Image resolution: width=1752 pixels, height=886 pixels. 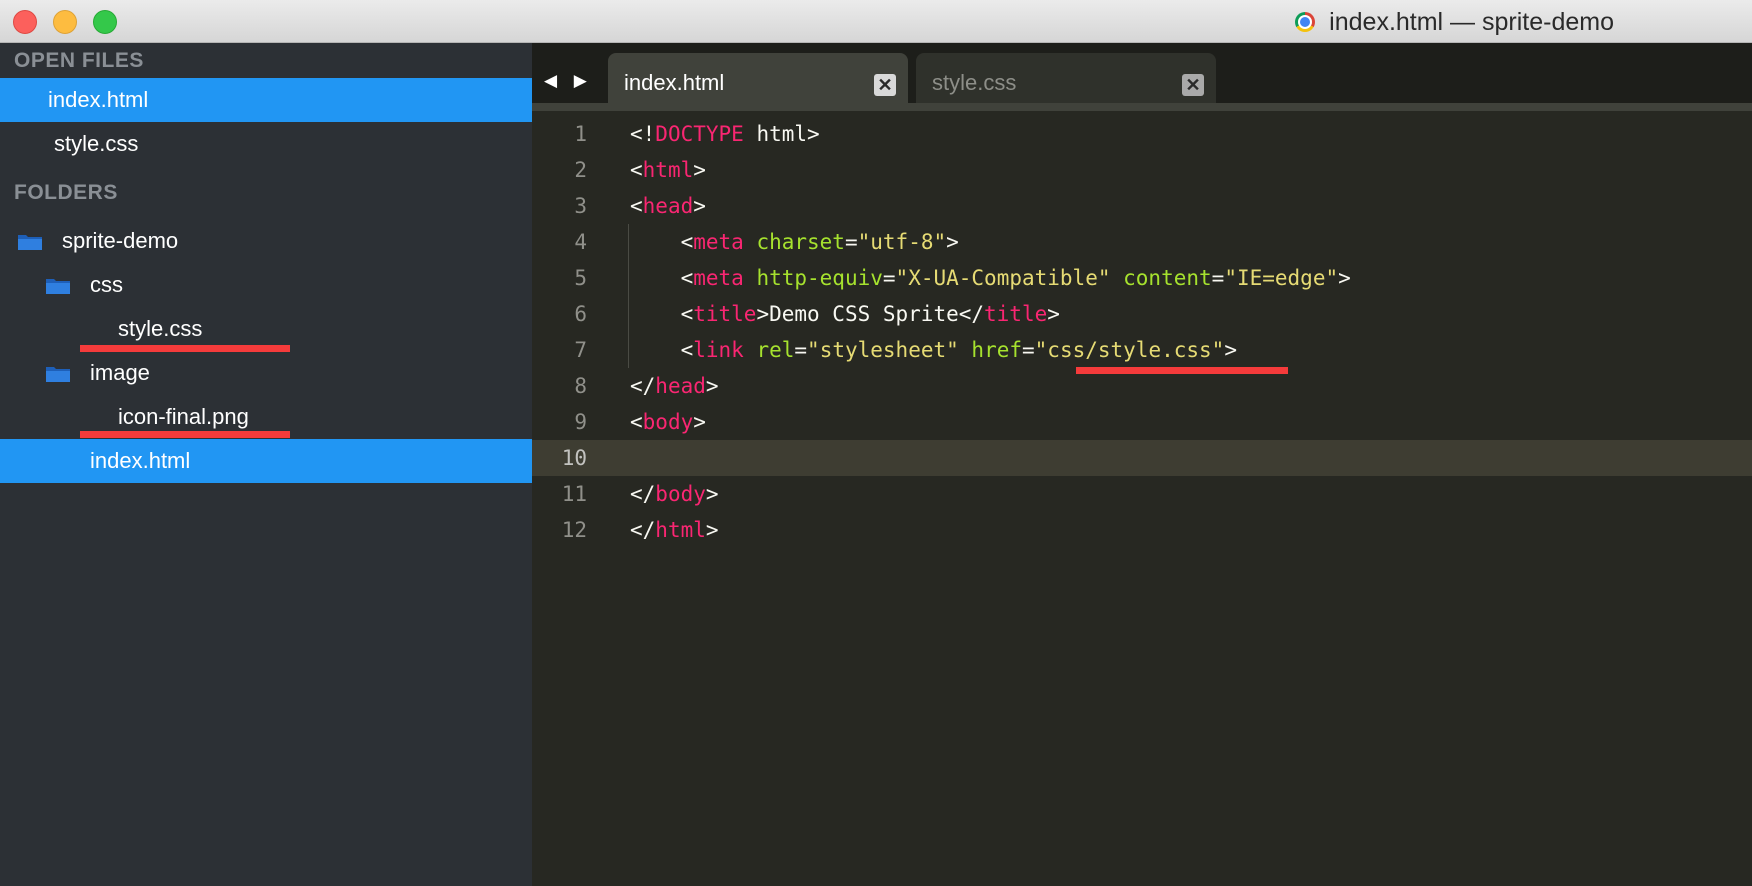 What do you see at coordinates (580, 314) in the screenshot?
I see `line-number: 6` at bounding box center [580, 314].